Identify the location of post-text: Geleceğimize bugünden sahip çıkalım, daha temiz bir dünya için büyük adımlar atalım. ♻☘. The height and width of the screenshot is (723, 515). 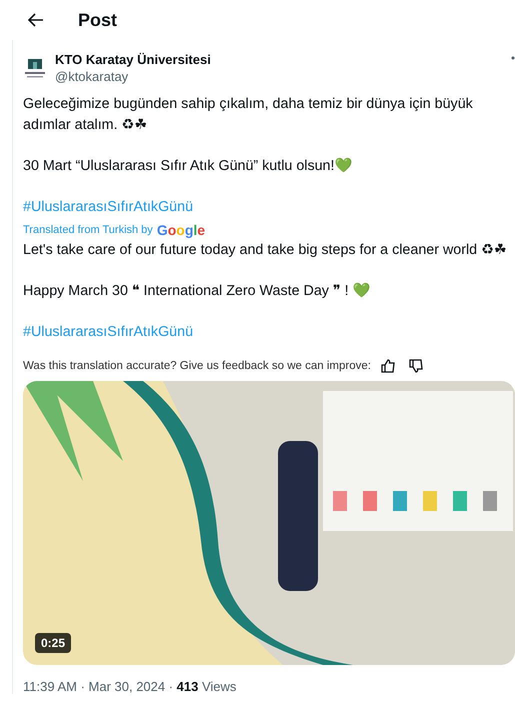
(248, 115).